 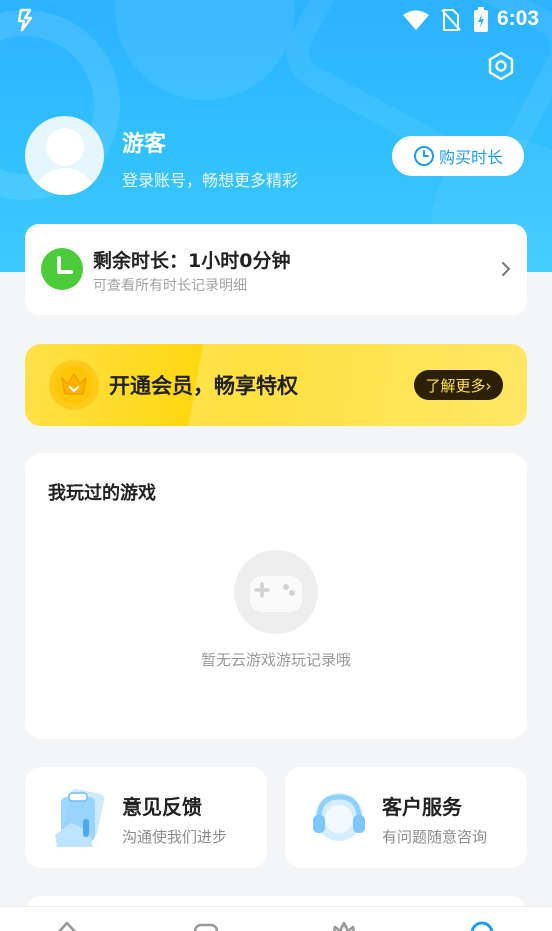 I want to click on feedback-card: 意见反馈 沟通使我们进步, so click(x=146, y=817).